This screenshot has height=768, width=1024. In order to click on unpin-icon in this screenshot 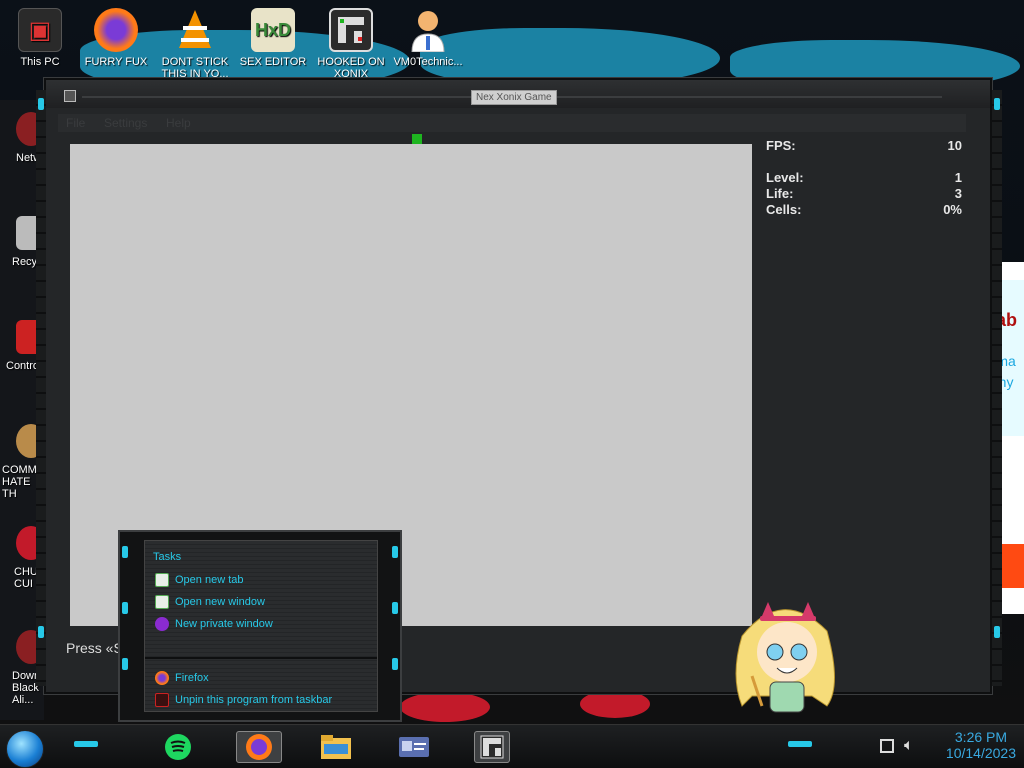, I will do `click(162, 700)`.